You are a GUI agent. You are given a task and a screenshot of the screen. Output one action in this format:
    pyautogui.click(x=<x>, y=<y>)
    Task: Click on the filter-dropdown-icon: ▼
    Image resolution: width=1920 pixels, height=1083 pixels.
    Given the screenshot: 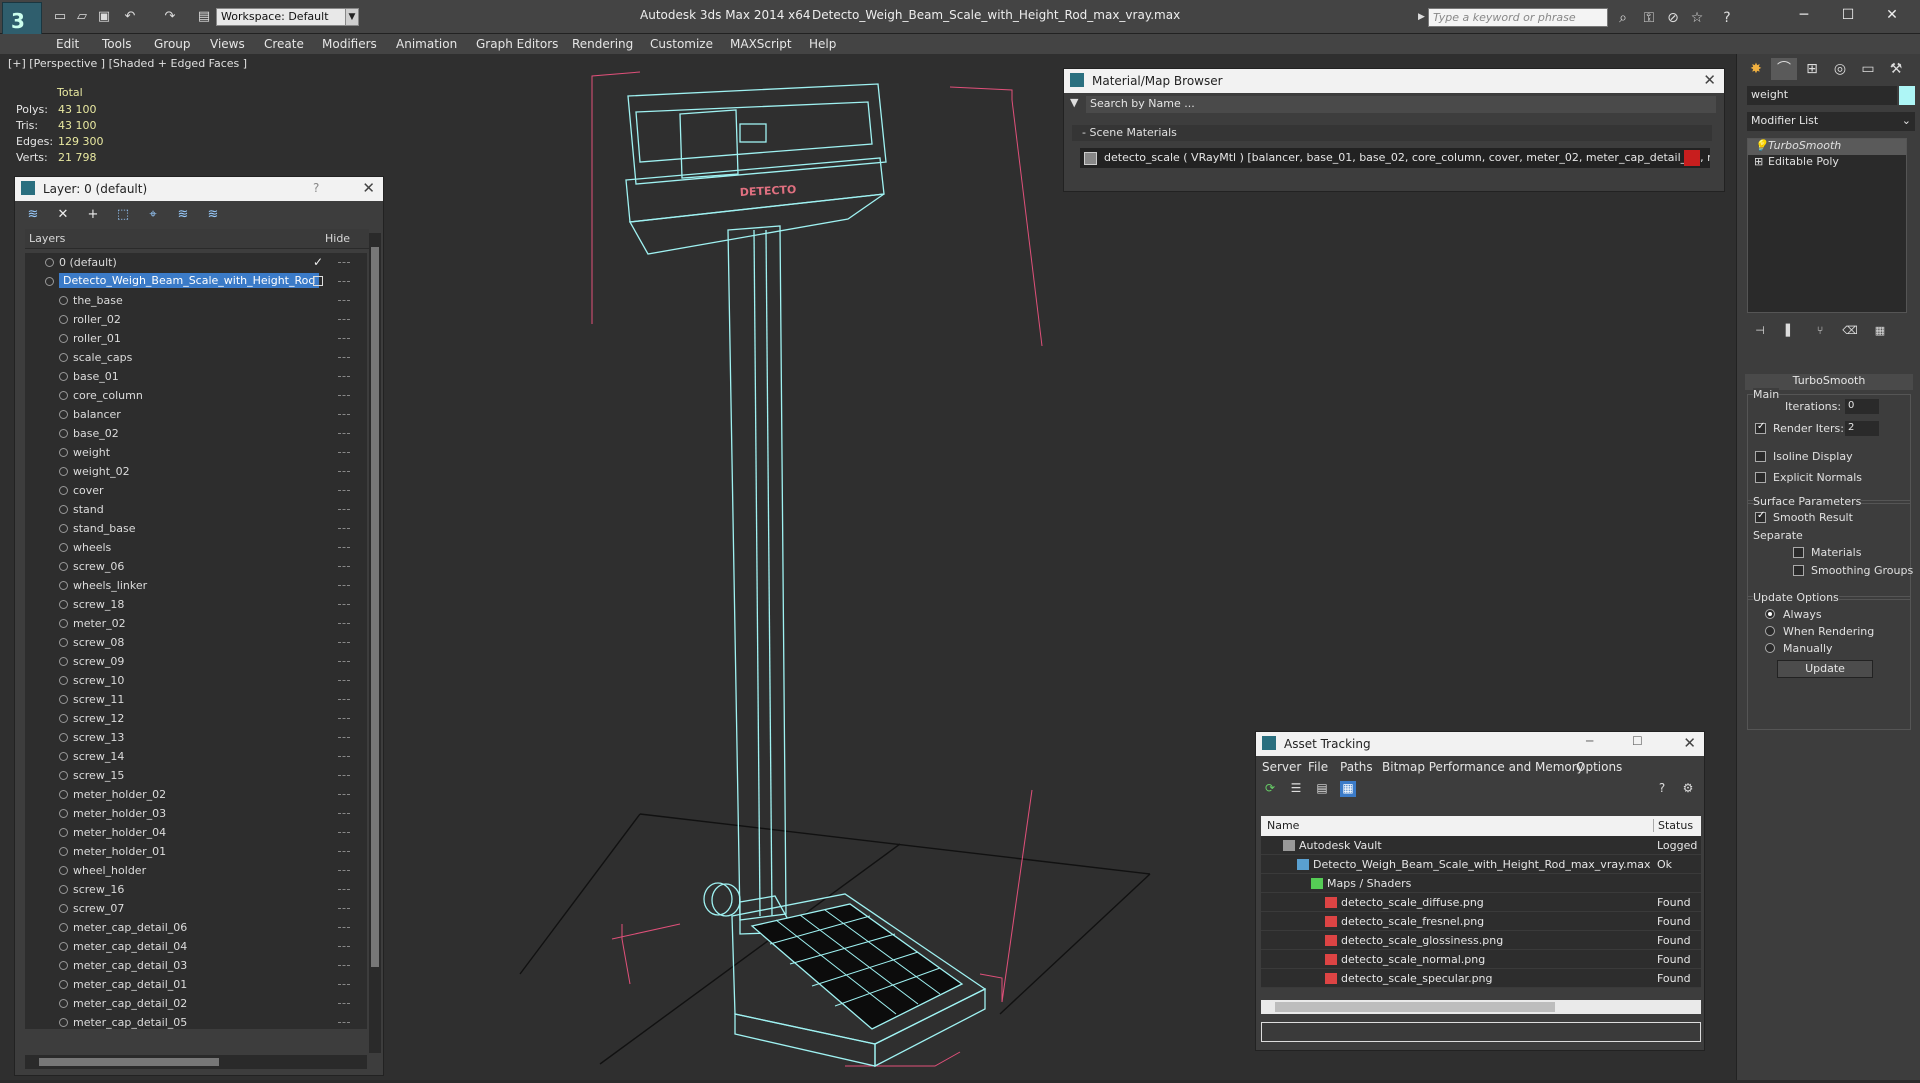 What is the action you would take?
    pyautogui.click(x=1074, y=102)
    